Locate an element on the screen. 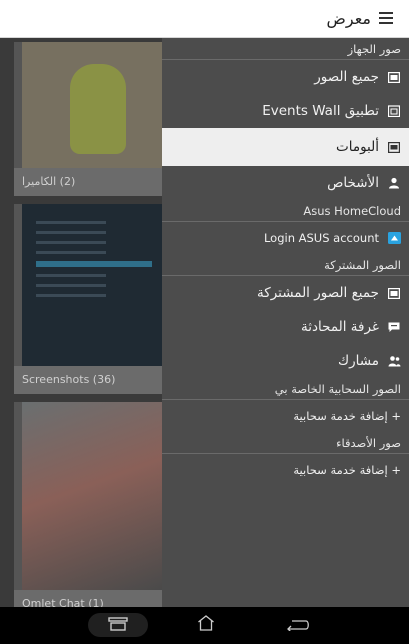 The width and height of the screenshot is (409, 644). album-camera: (2) الكاميرا is located at coordinates (88, 119).